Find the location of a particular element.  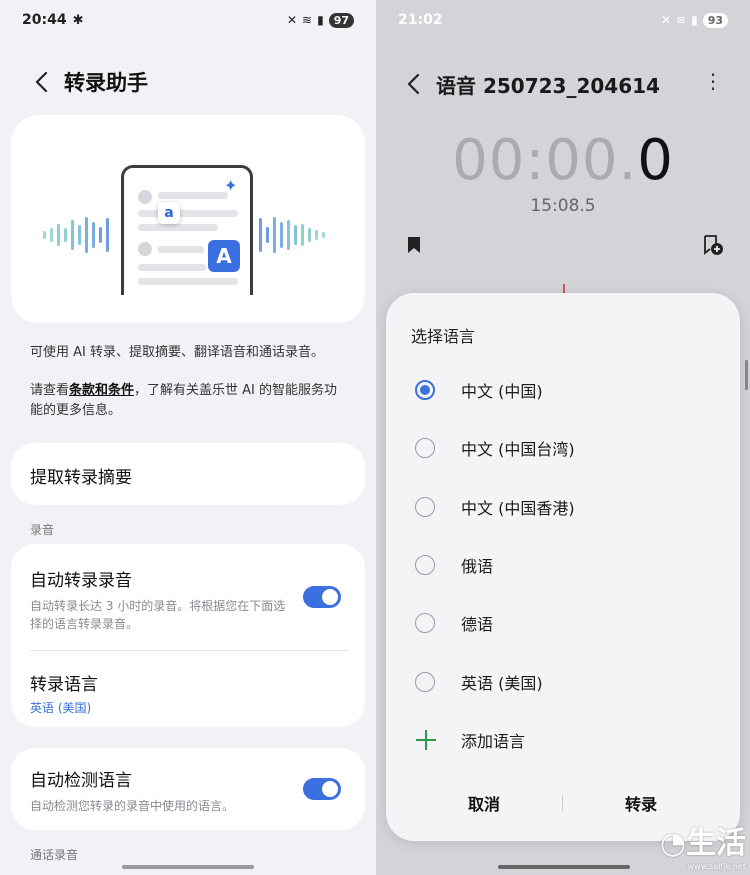

auto-transcribe-title: 自动转录录音 is located at coordinates (81, 581).